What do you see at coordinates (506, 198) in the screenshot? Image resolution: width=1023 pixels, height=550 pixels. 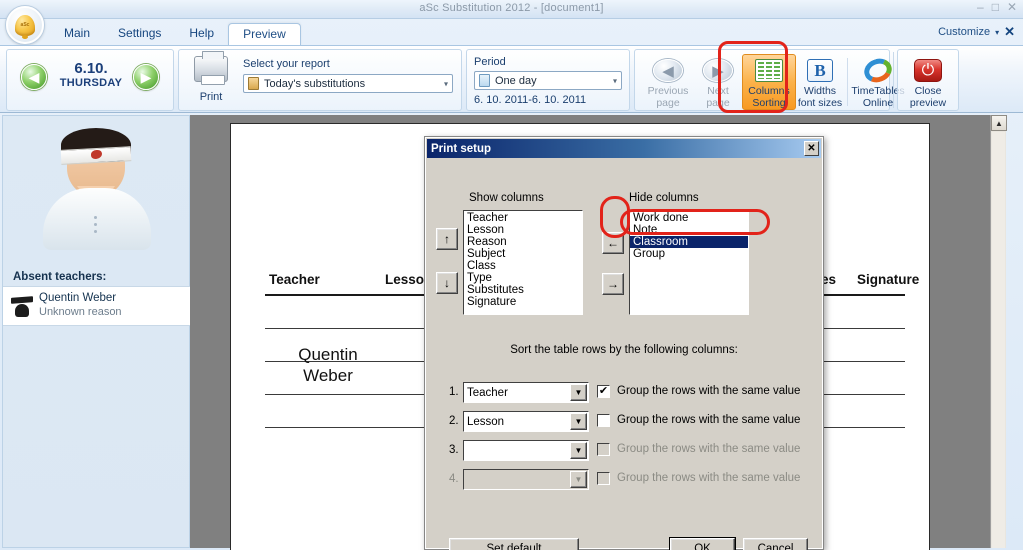 I see `show-columns-label: Show columns` at bounding box center [506, 198].